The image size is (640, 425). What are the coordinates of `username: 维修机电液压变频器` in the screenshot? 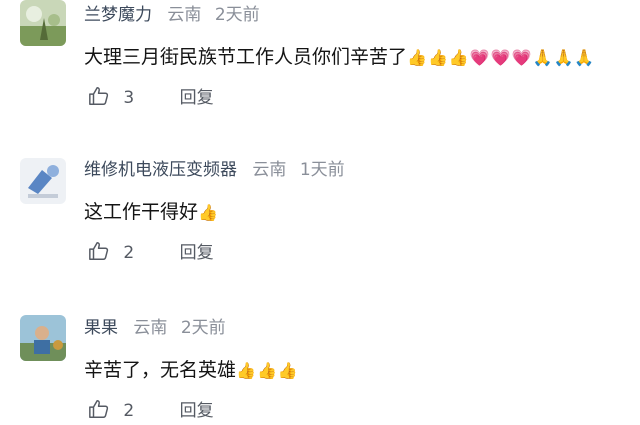 It's located at (160, 170).